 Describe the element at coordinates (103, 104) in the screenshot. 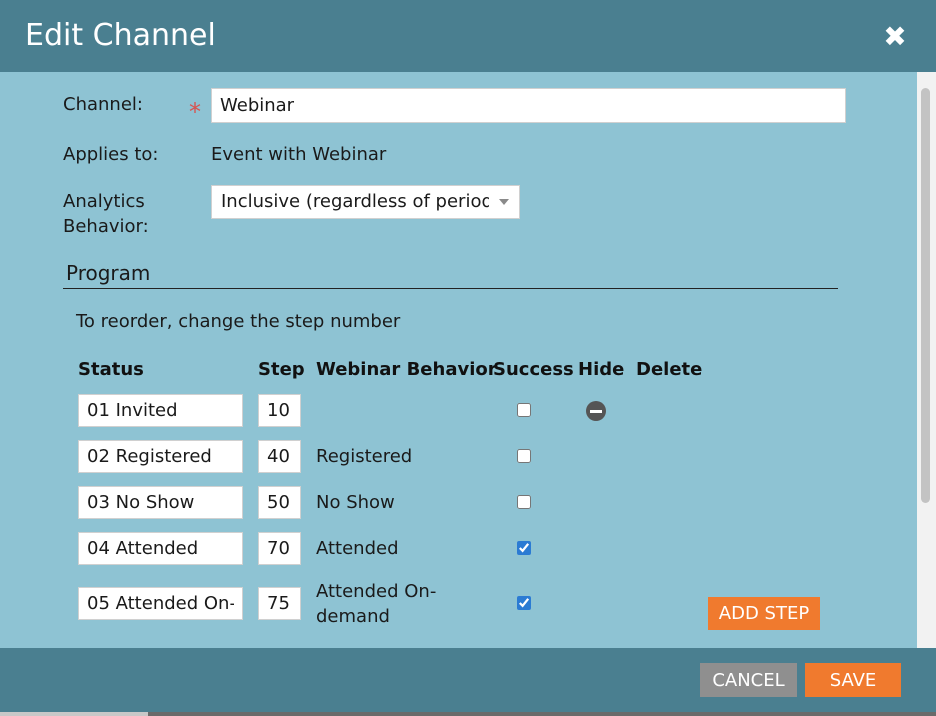

I see `channel-label: Channel:` at that location.